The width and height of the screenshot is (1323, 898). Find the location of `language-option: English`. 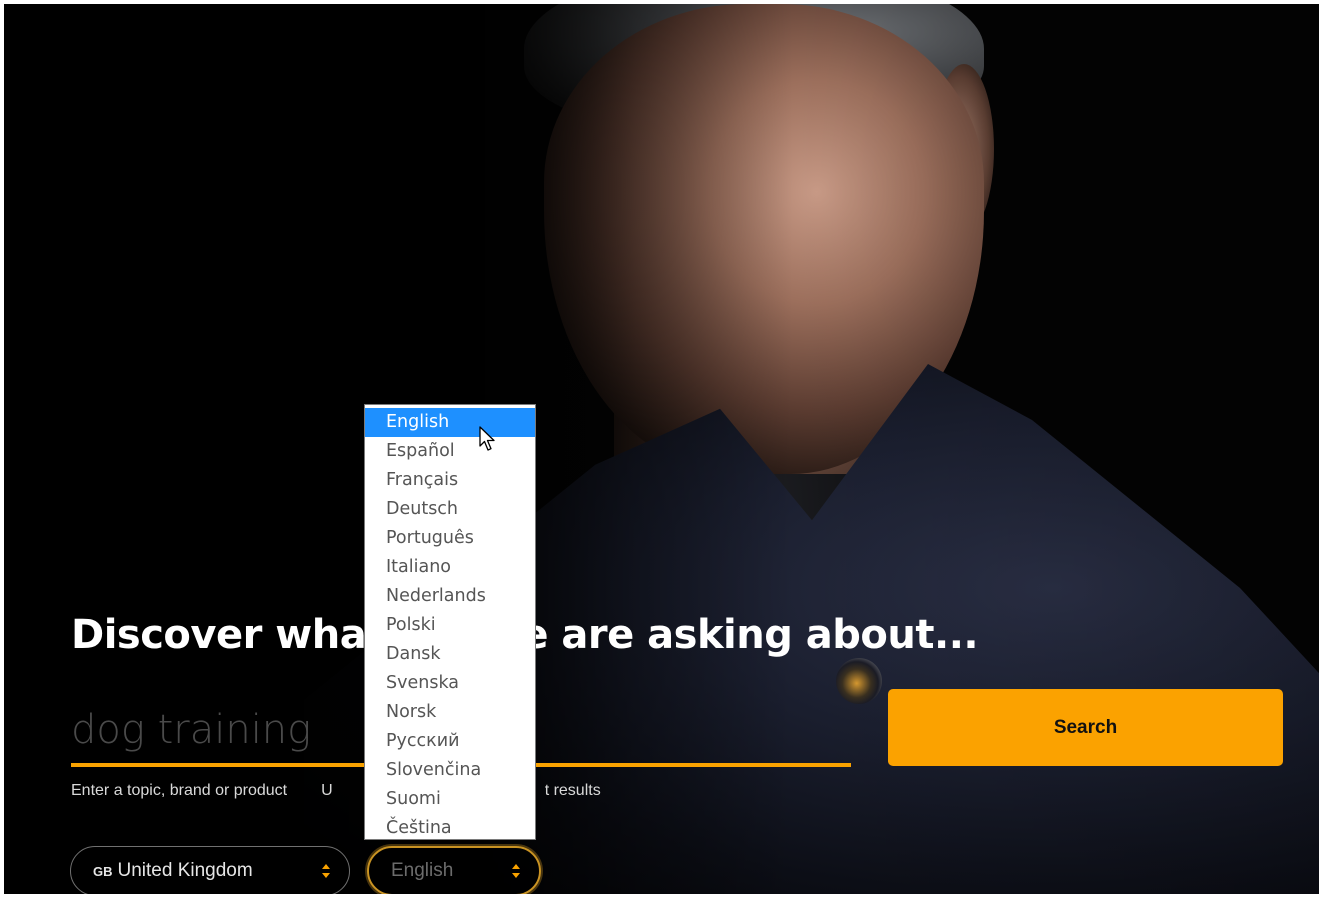

language-option: English is located at coordinates (450, 422).